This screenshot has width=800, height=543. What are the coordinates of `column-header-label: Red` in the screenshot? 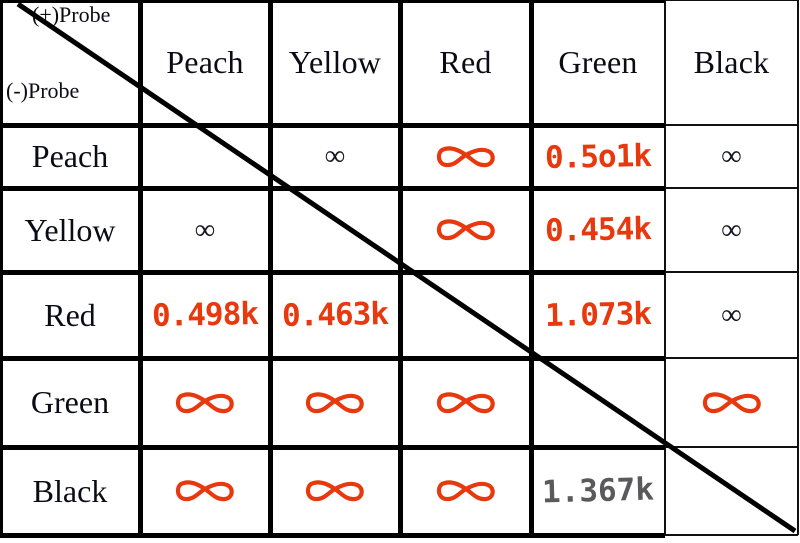 It's located at (465, 62).